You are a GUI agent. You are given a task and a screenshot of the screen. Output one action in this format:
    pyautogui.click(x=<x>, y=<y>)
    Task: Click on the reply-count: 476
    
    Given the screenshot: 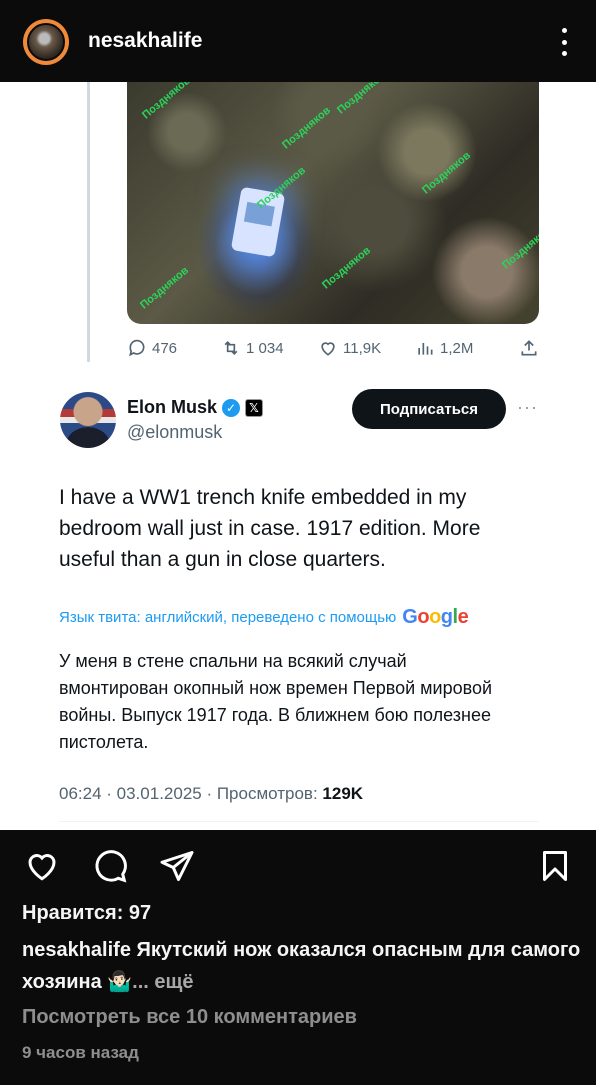 What is the action you would take?
    pyautogui.click(x=165, y=348)
    